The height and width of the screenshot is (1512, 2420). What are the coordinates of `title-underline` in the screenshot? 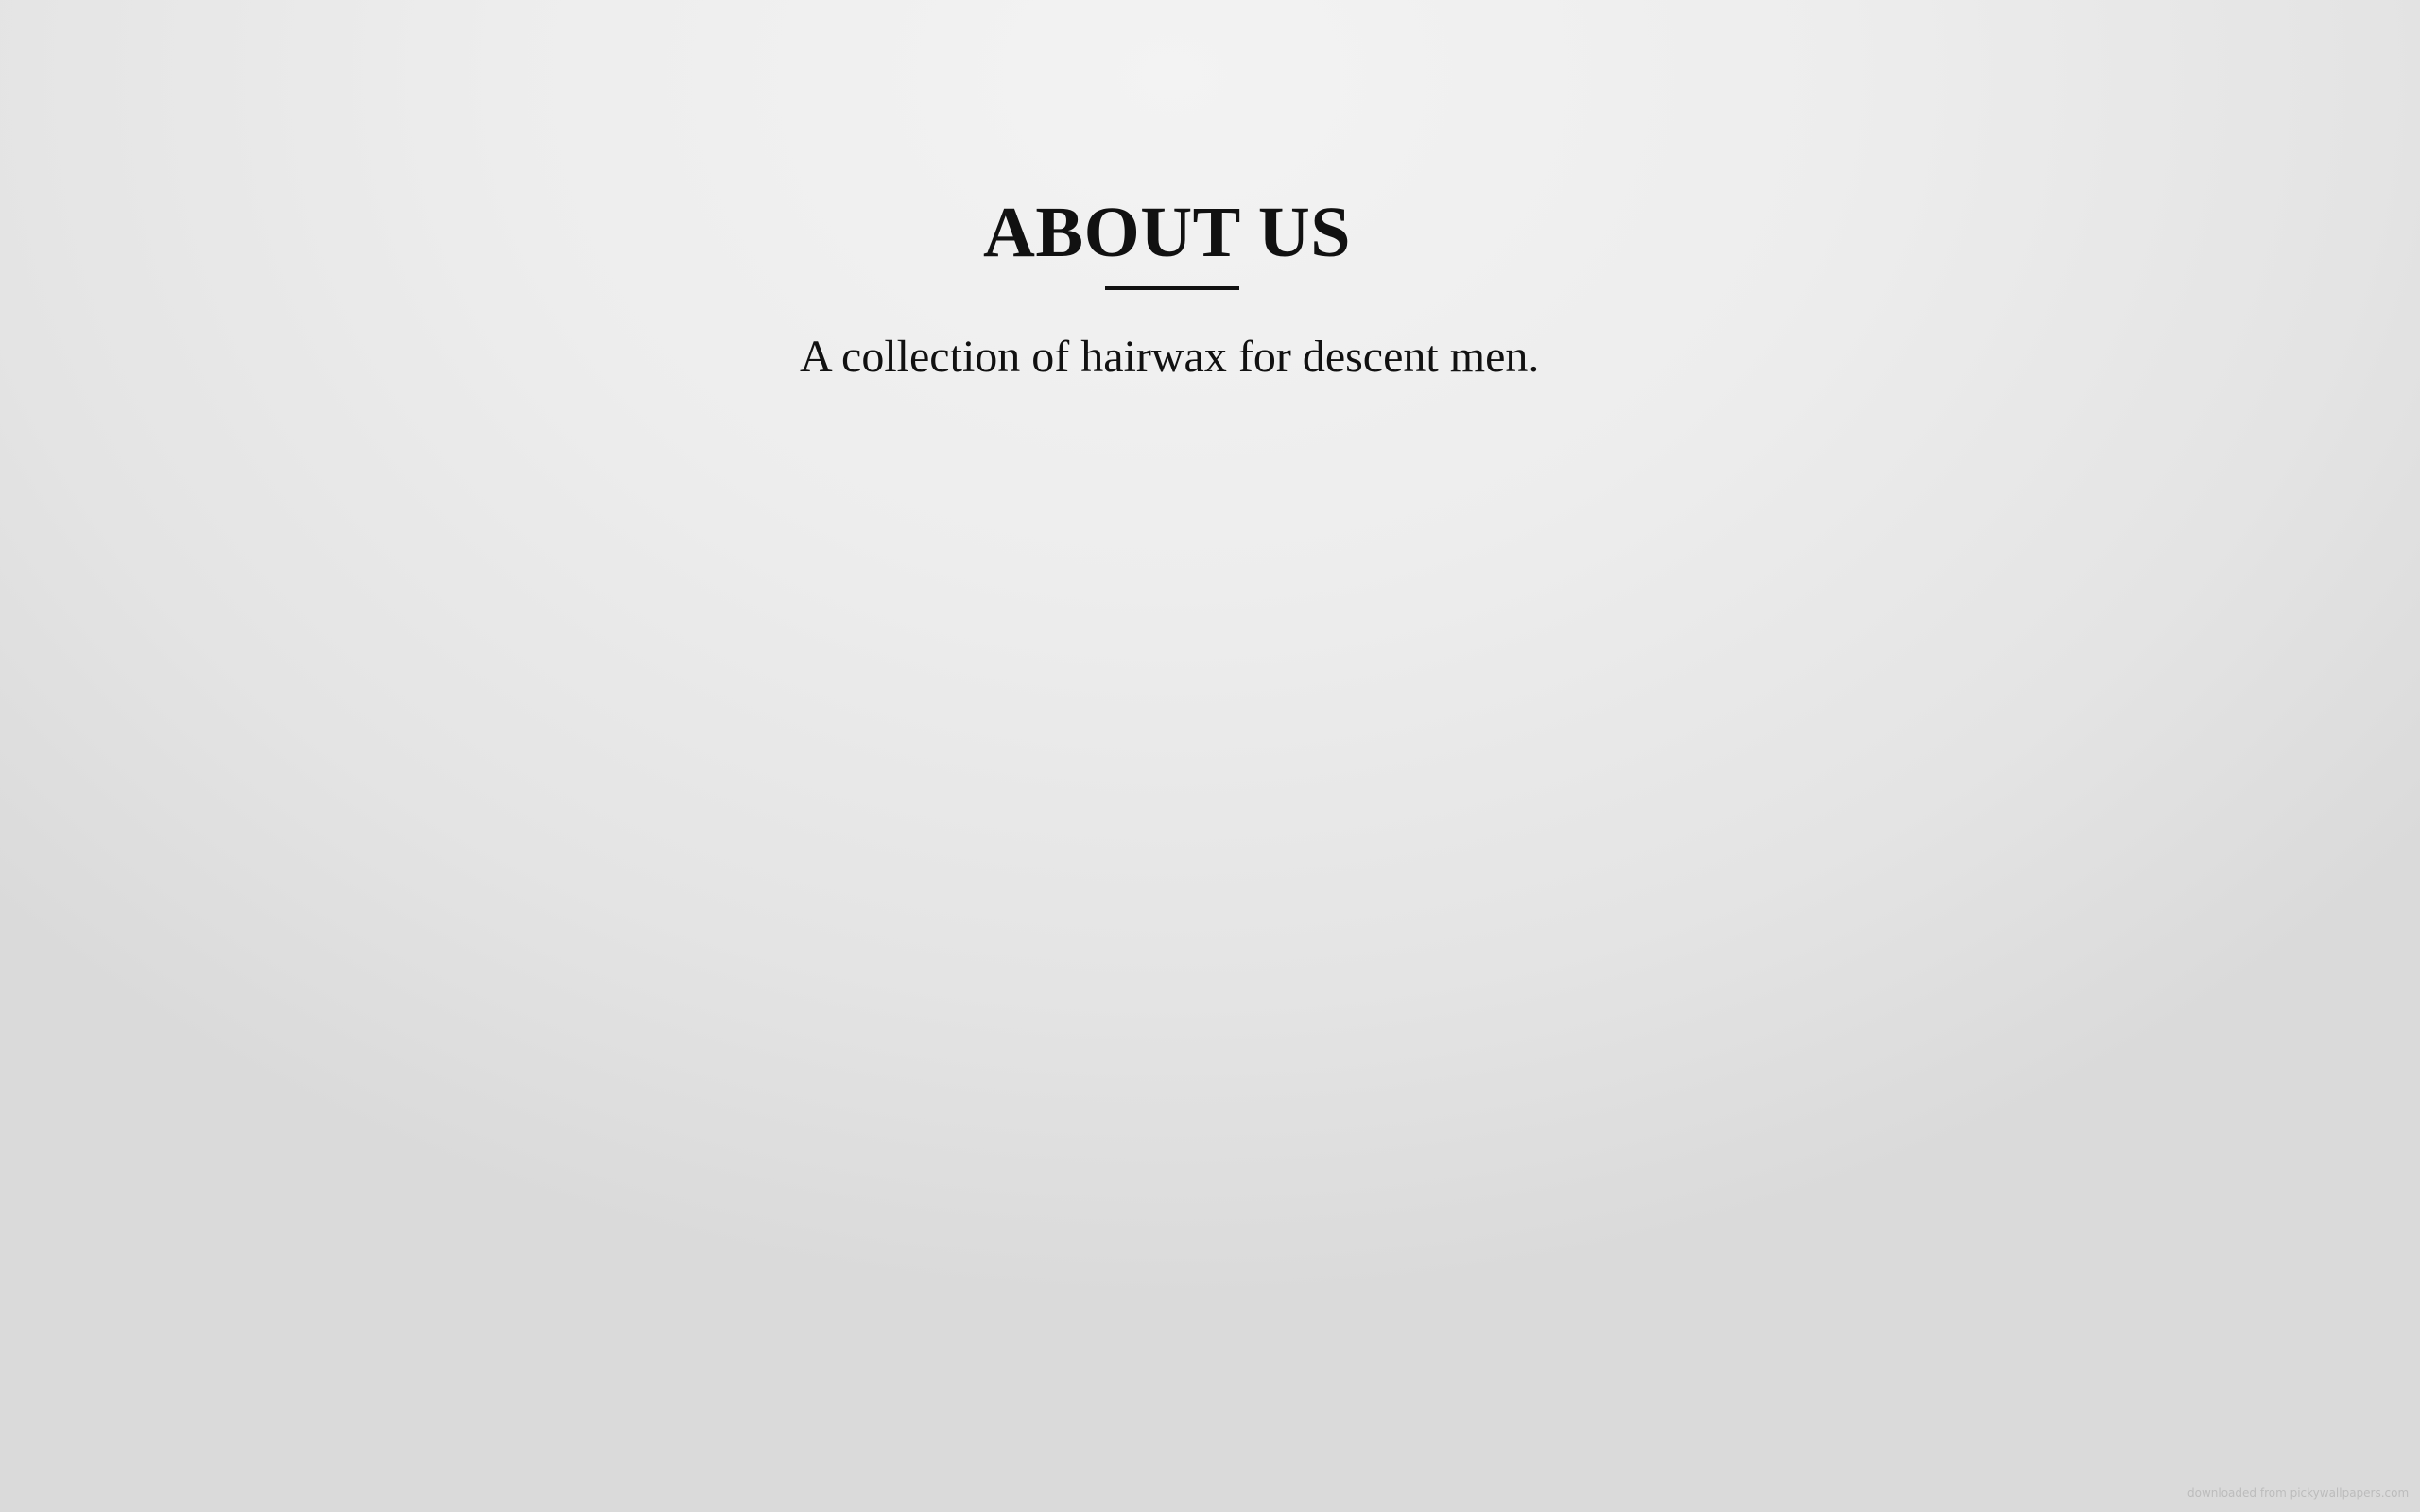 It's located at (1172, 288).